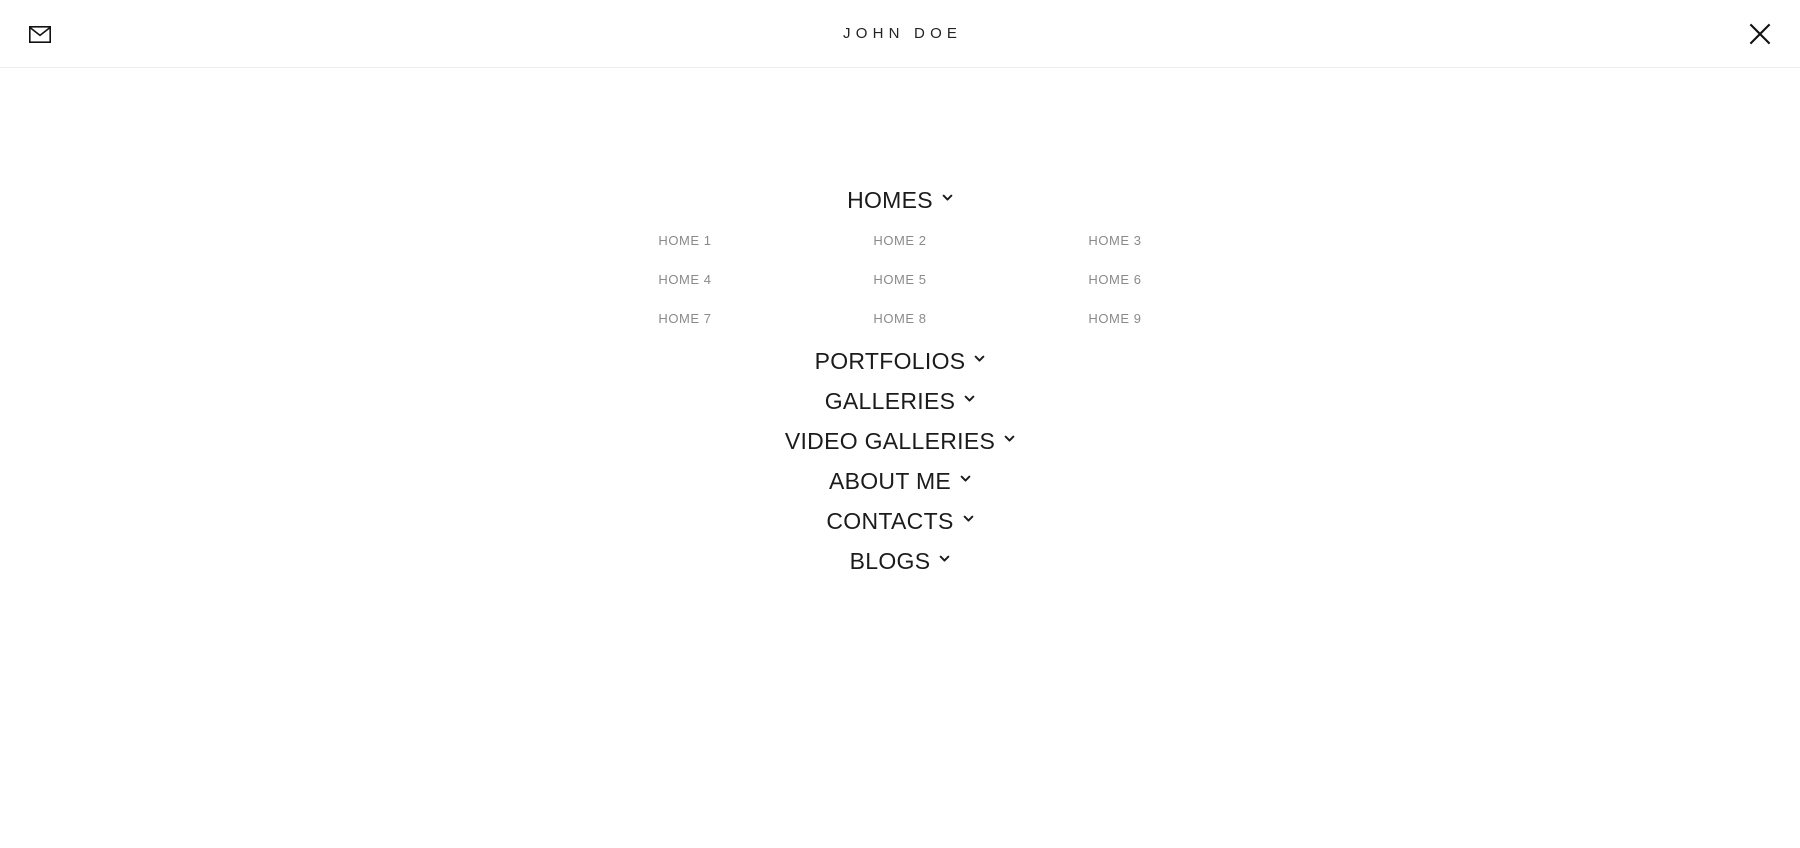 The width and height of the screenshot is (1800, 848). I want to click on menu-item-label: GALLERIES, so click(890, 401).